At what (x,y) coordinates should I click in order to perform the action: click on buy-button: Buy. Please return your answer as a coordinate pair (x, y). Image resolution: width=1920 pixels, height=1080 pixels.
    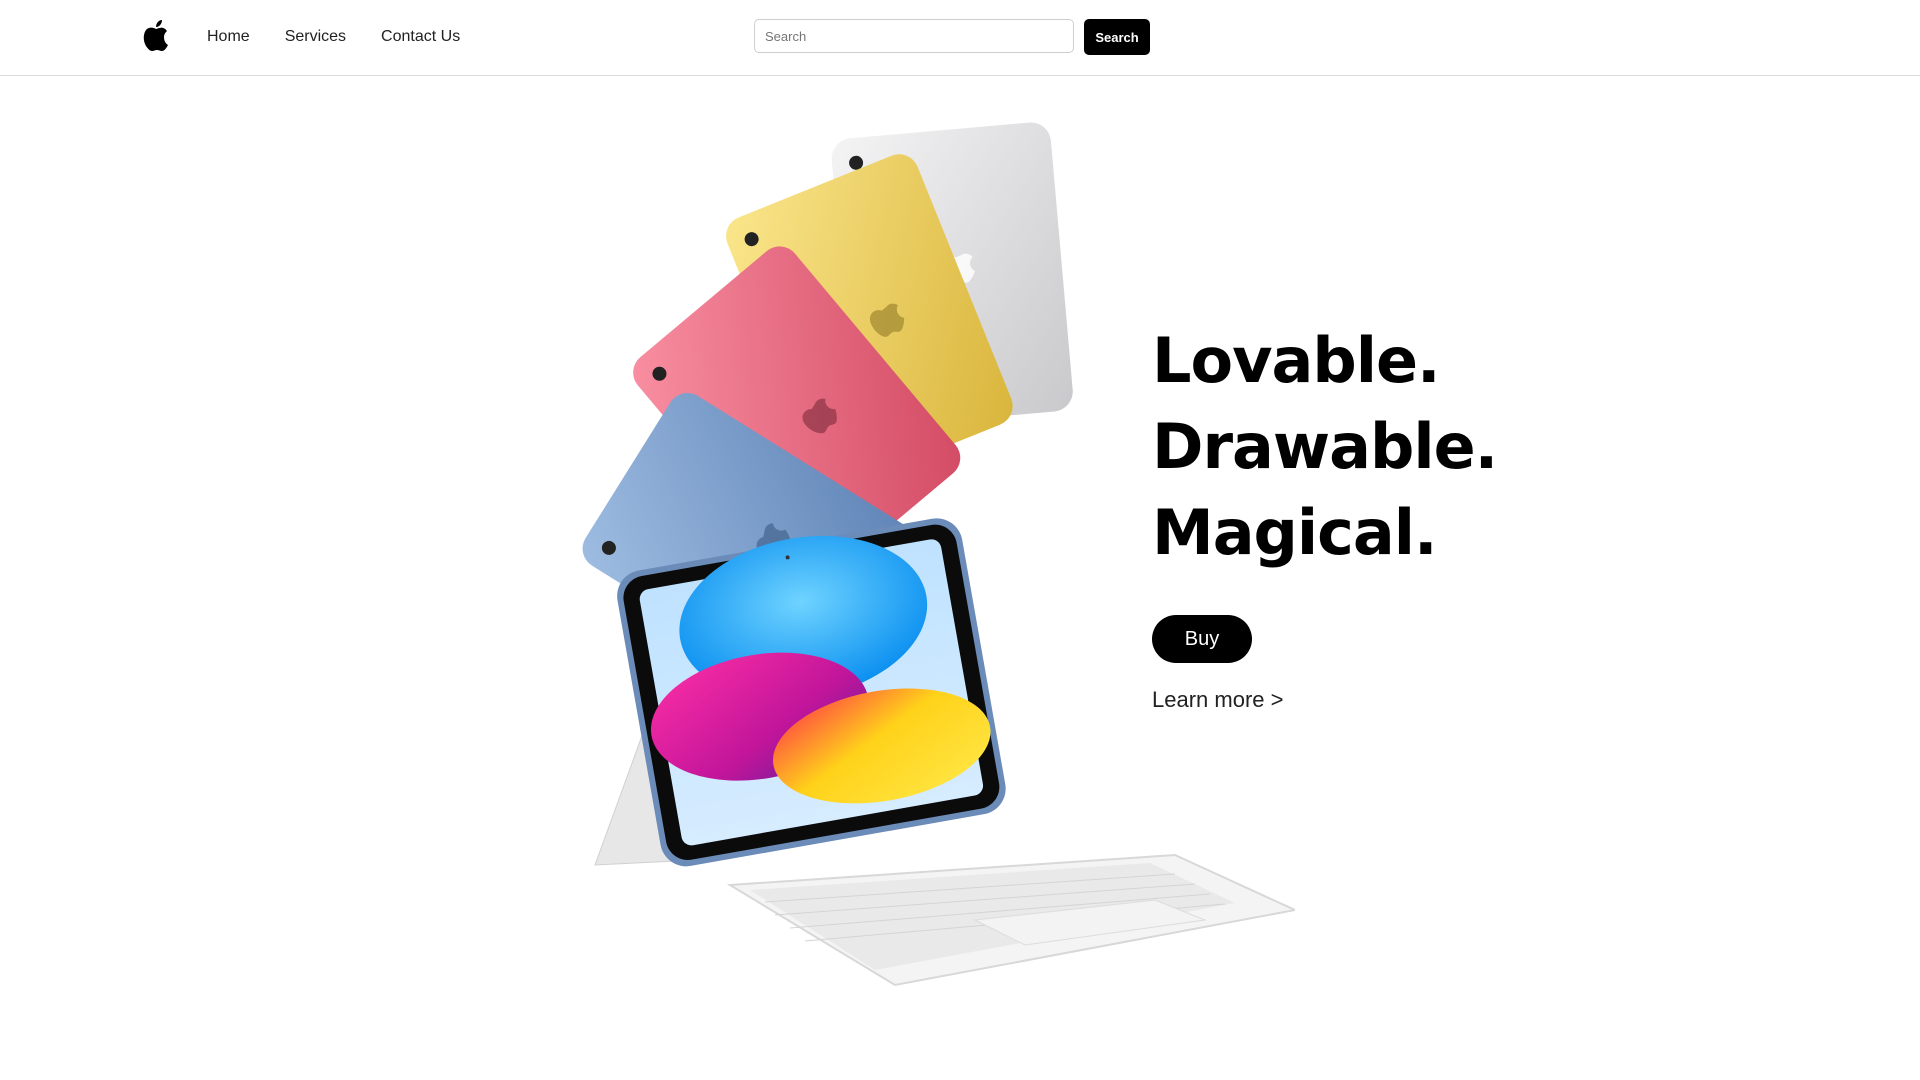
    Looking at the image, I should click on (1202, 639).